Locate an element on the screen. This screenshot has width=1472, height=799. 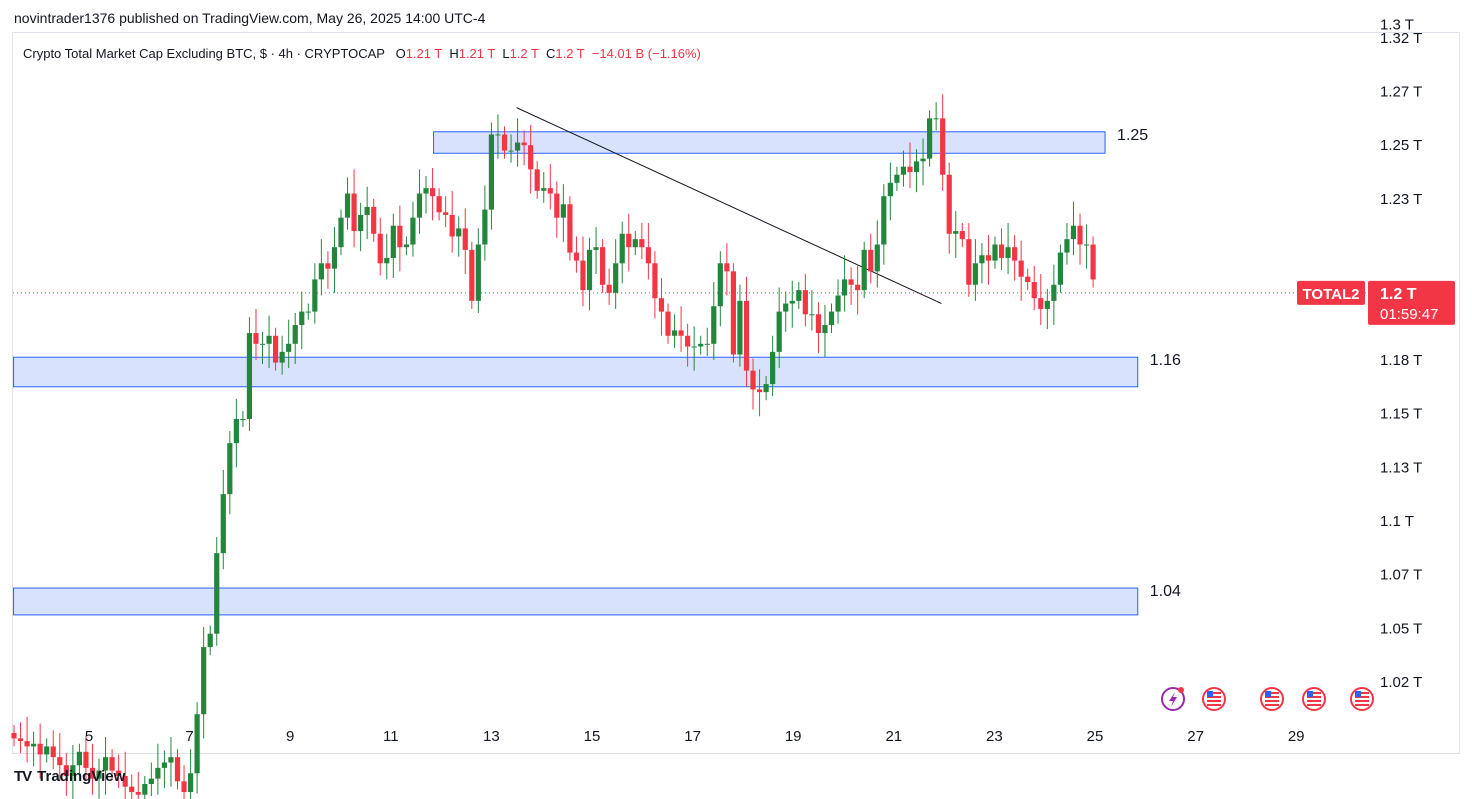
lightning-event-icon is located at coordinates (1173, 699).